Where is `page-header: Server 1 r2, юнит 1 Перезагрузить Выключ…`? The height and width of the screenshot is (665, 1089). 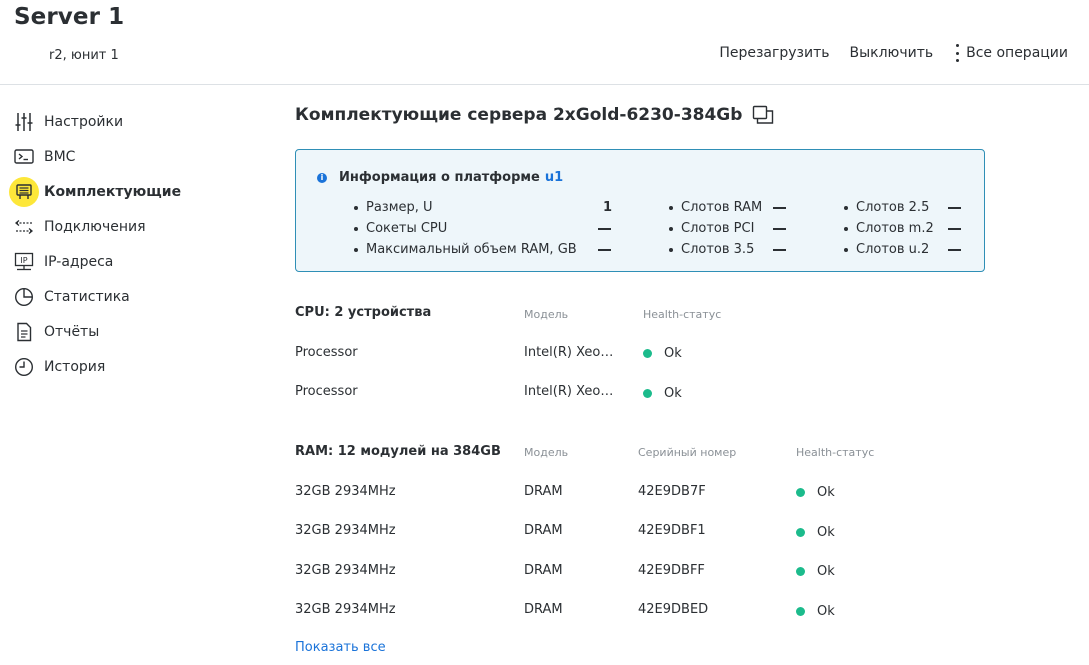 page-header: Server 1 r2, юнит 1 Перезагрузить Выключ… is located at coordinates (544, 42).